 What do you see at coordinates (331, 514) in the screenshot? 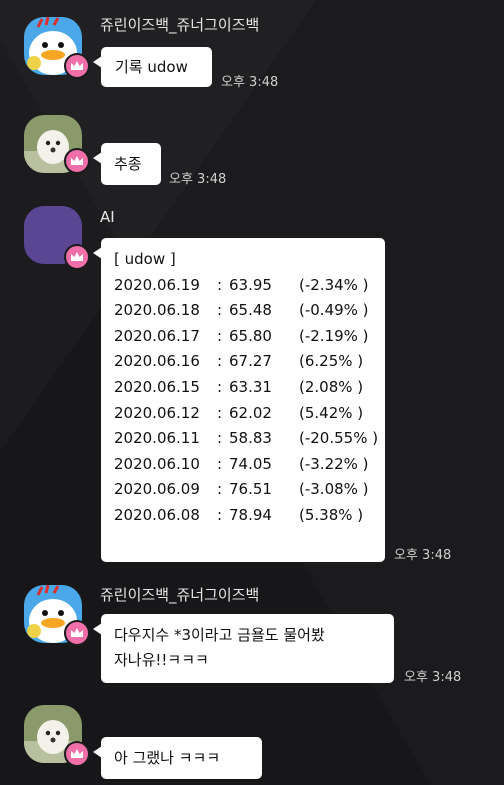
I see `record-change: (5.38% )` at bounding box center [331, 514].